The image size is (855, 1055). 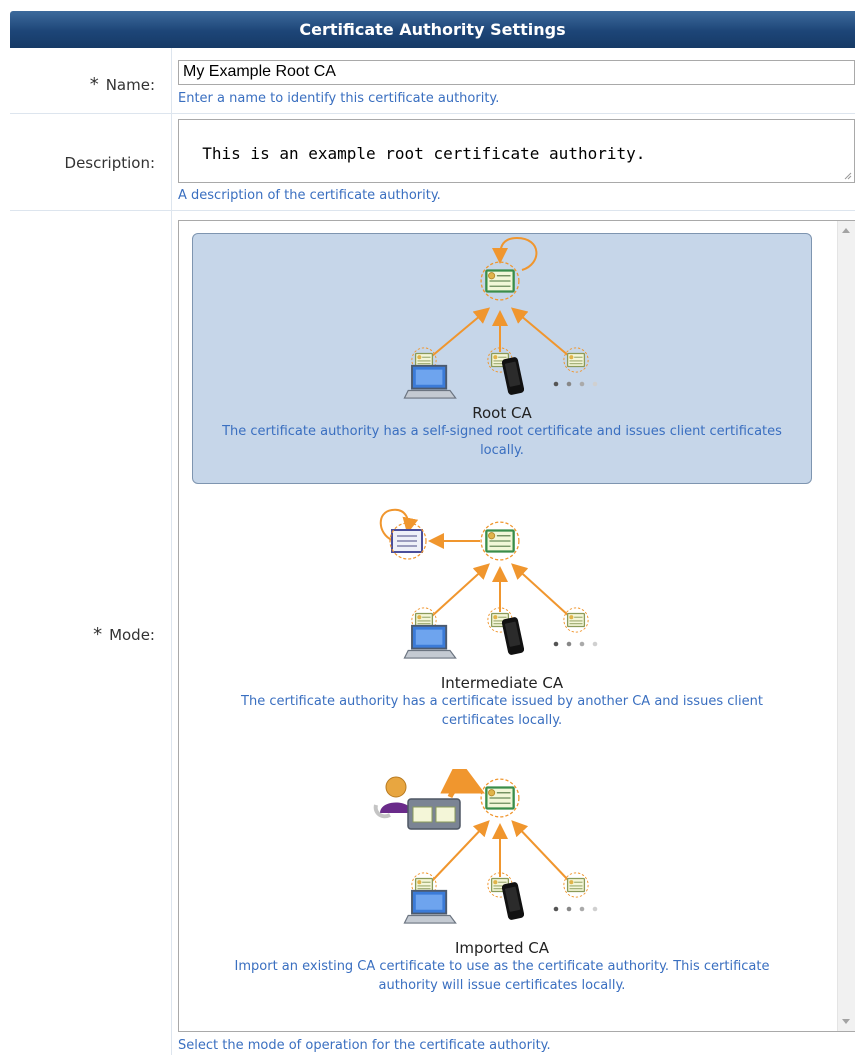 I want to click on mode-option-title: Imported CA, so click(x=502, y=948).